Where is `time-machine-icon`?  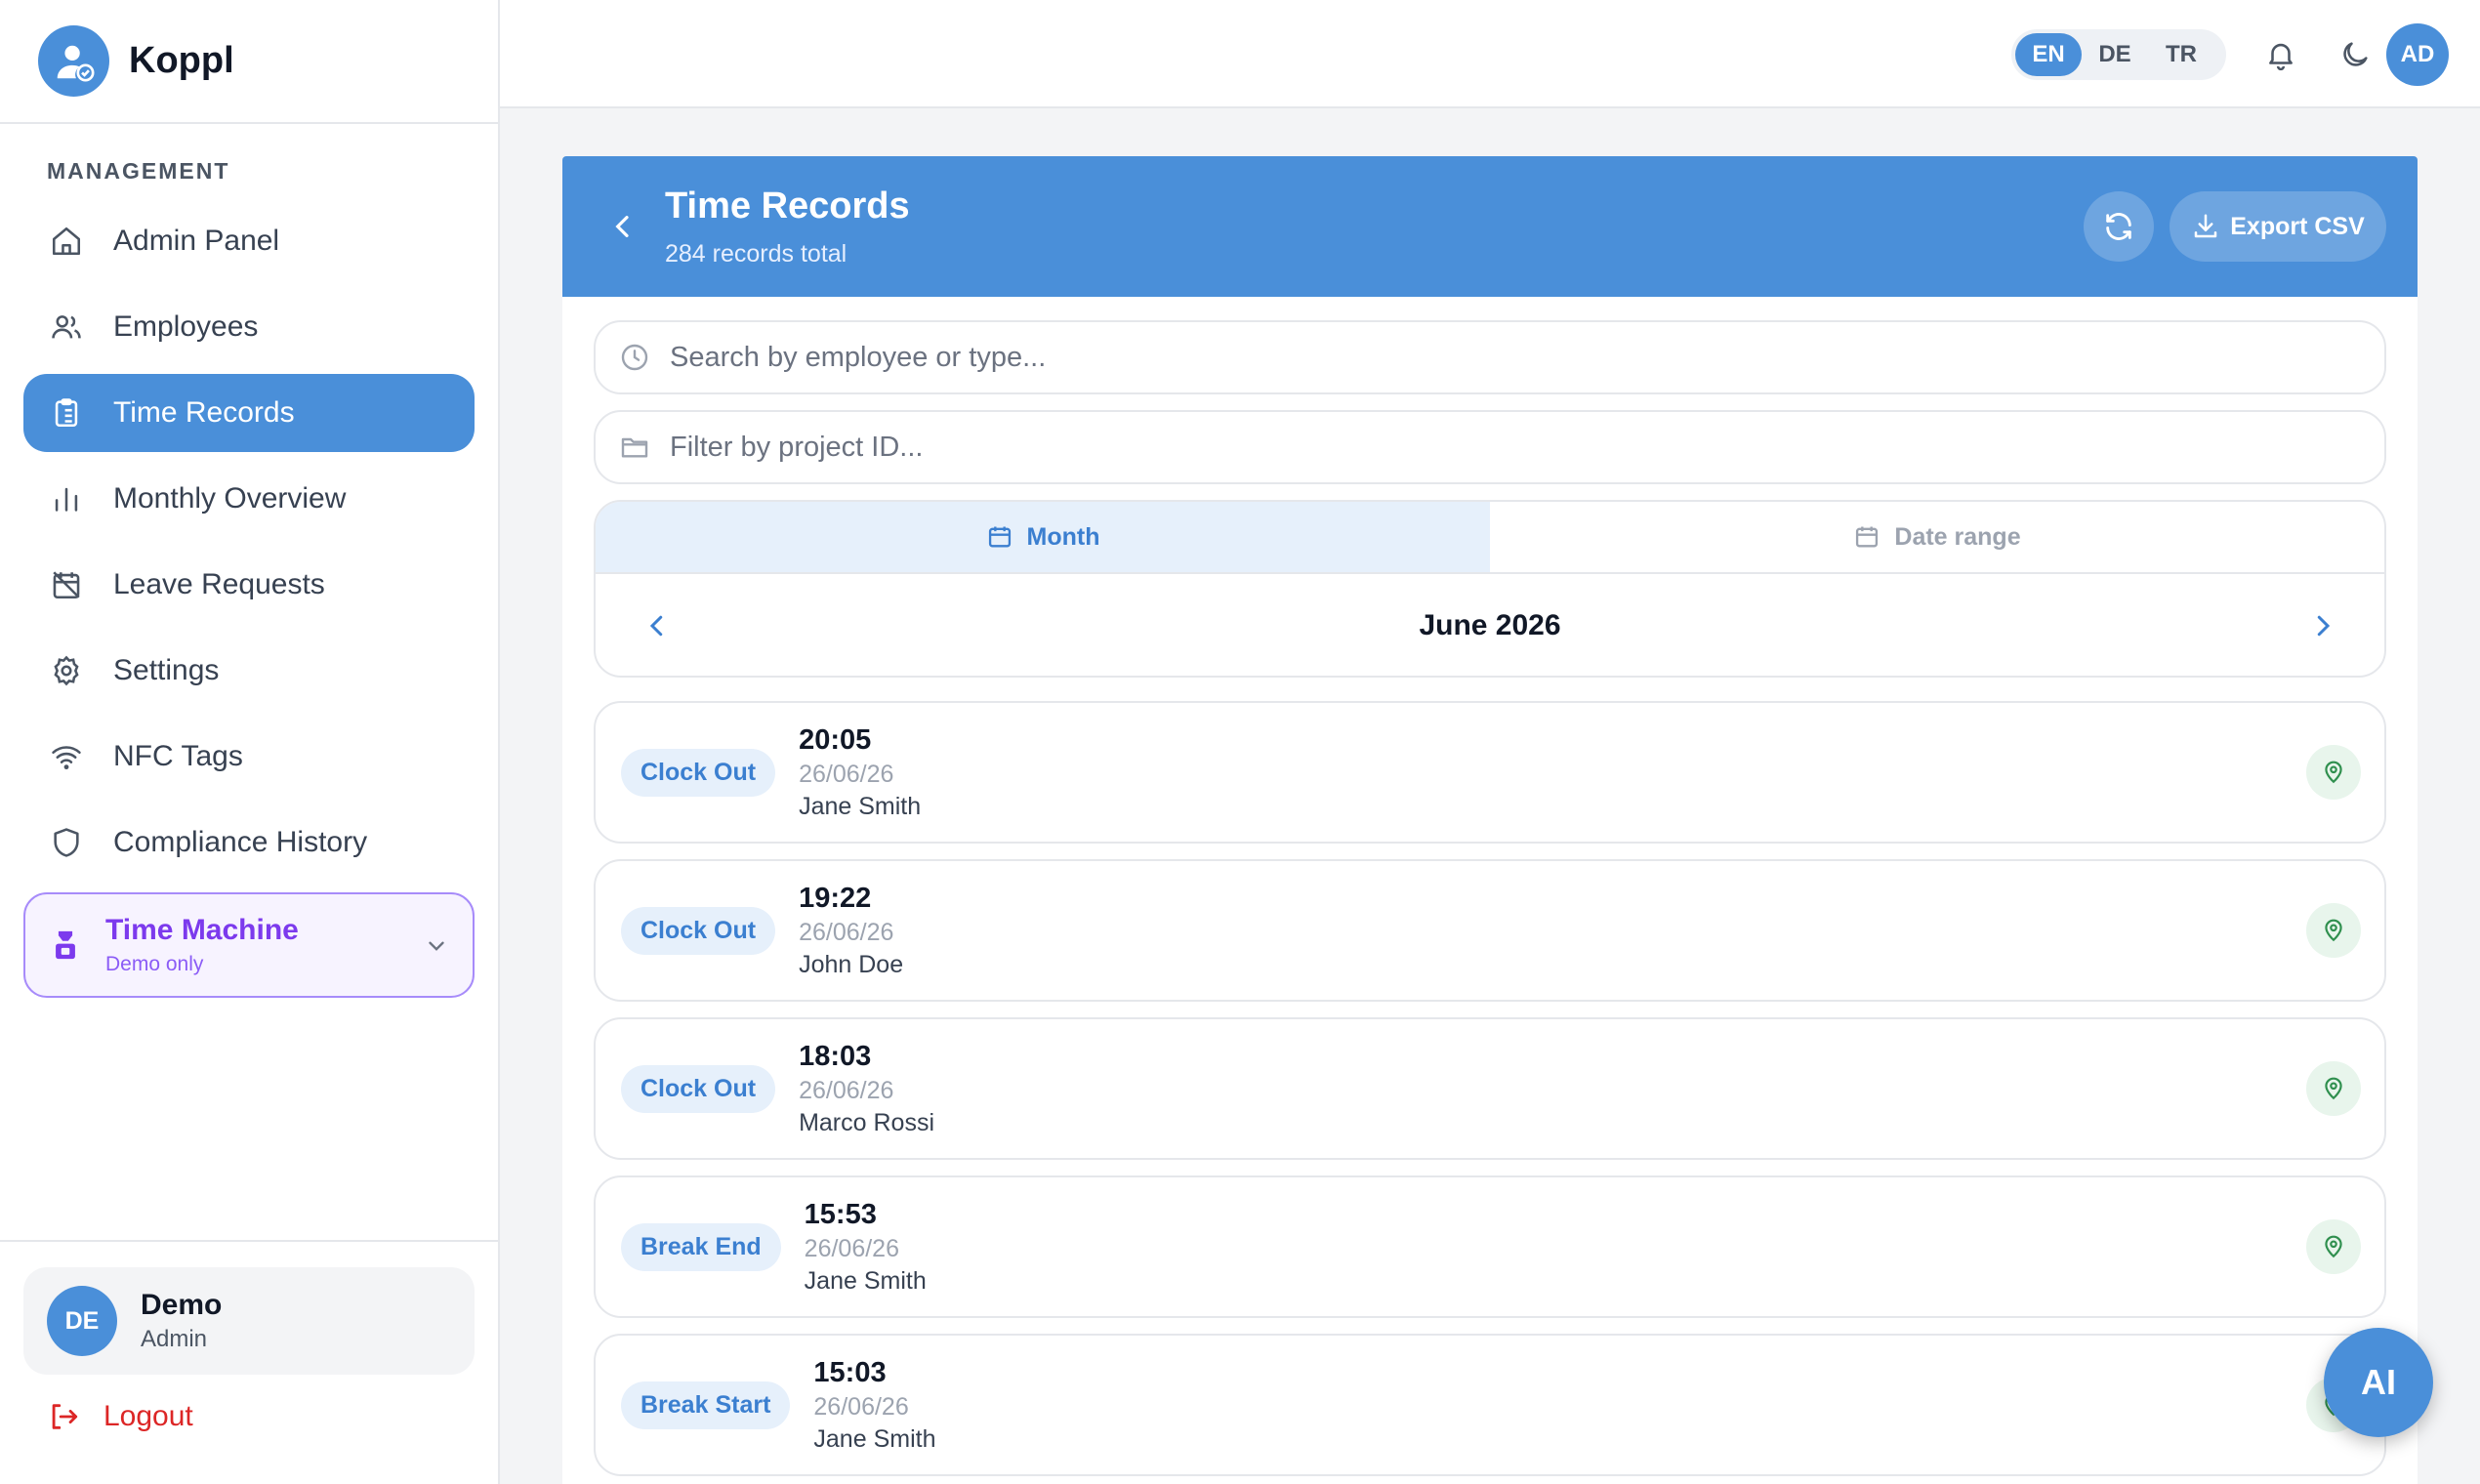
time-machine-icon is located at coordinates (65, 945).